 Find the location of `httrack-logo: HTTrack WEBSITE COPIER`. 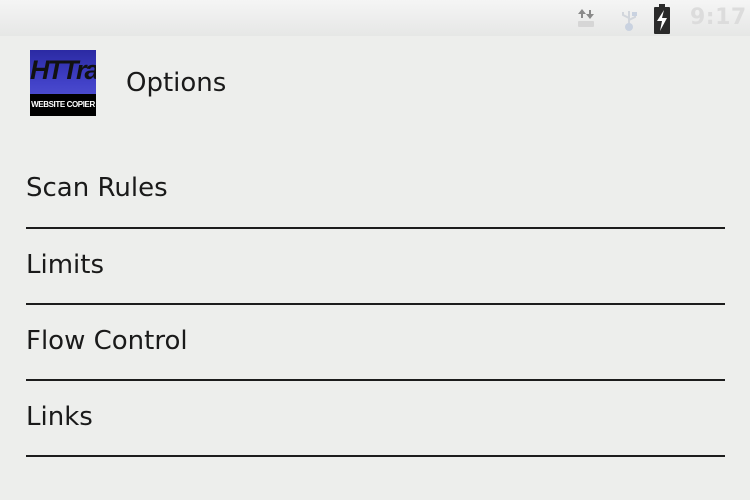

httrack-logo: HTTrack WEBSITE COPIER is located at coordinates (63, 83).